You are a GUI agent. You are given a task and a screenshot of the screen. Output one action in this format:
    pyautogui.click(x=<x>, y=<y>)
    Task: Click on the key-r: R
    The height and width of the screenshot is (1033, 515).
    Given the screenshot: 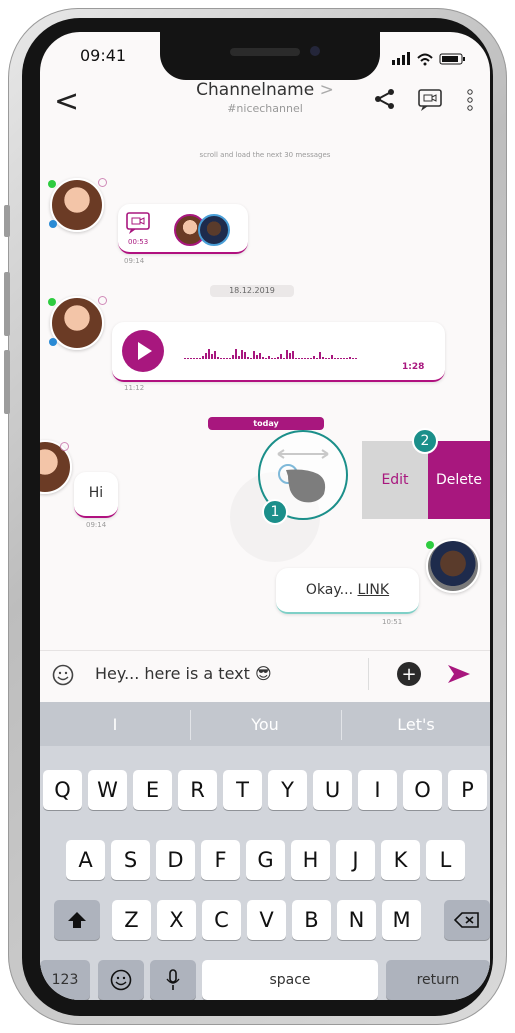 What is the action you would take?
    pyautogui.click(x=197, y=790)
    